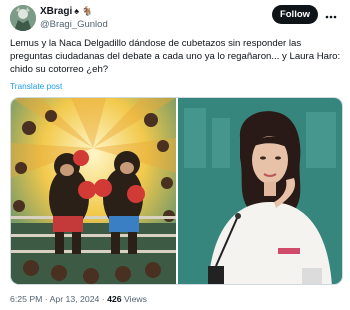  I want to click on author-handle: @Bragi_Gunlod, so click(140, 24).